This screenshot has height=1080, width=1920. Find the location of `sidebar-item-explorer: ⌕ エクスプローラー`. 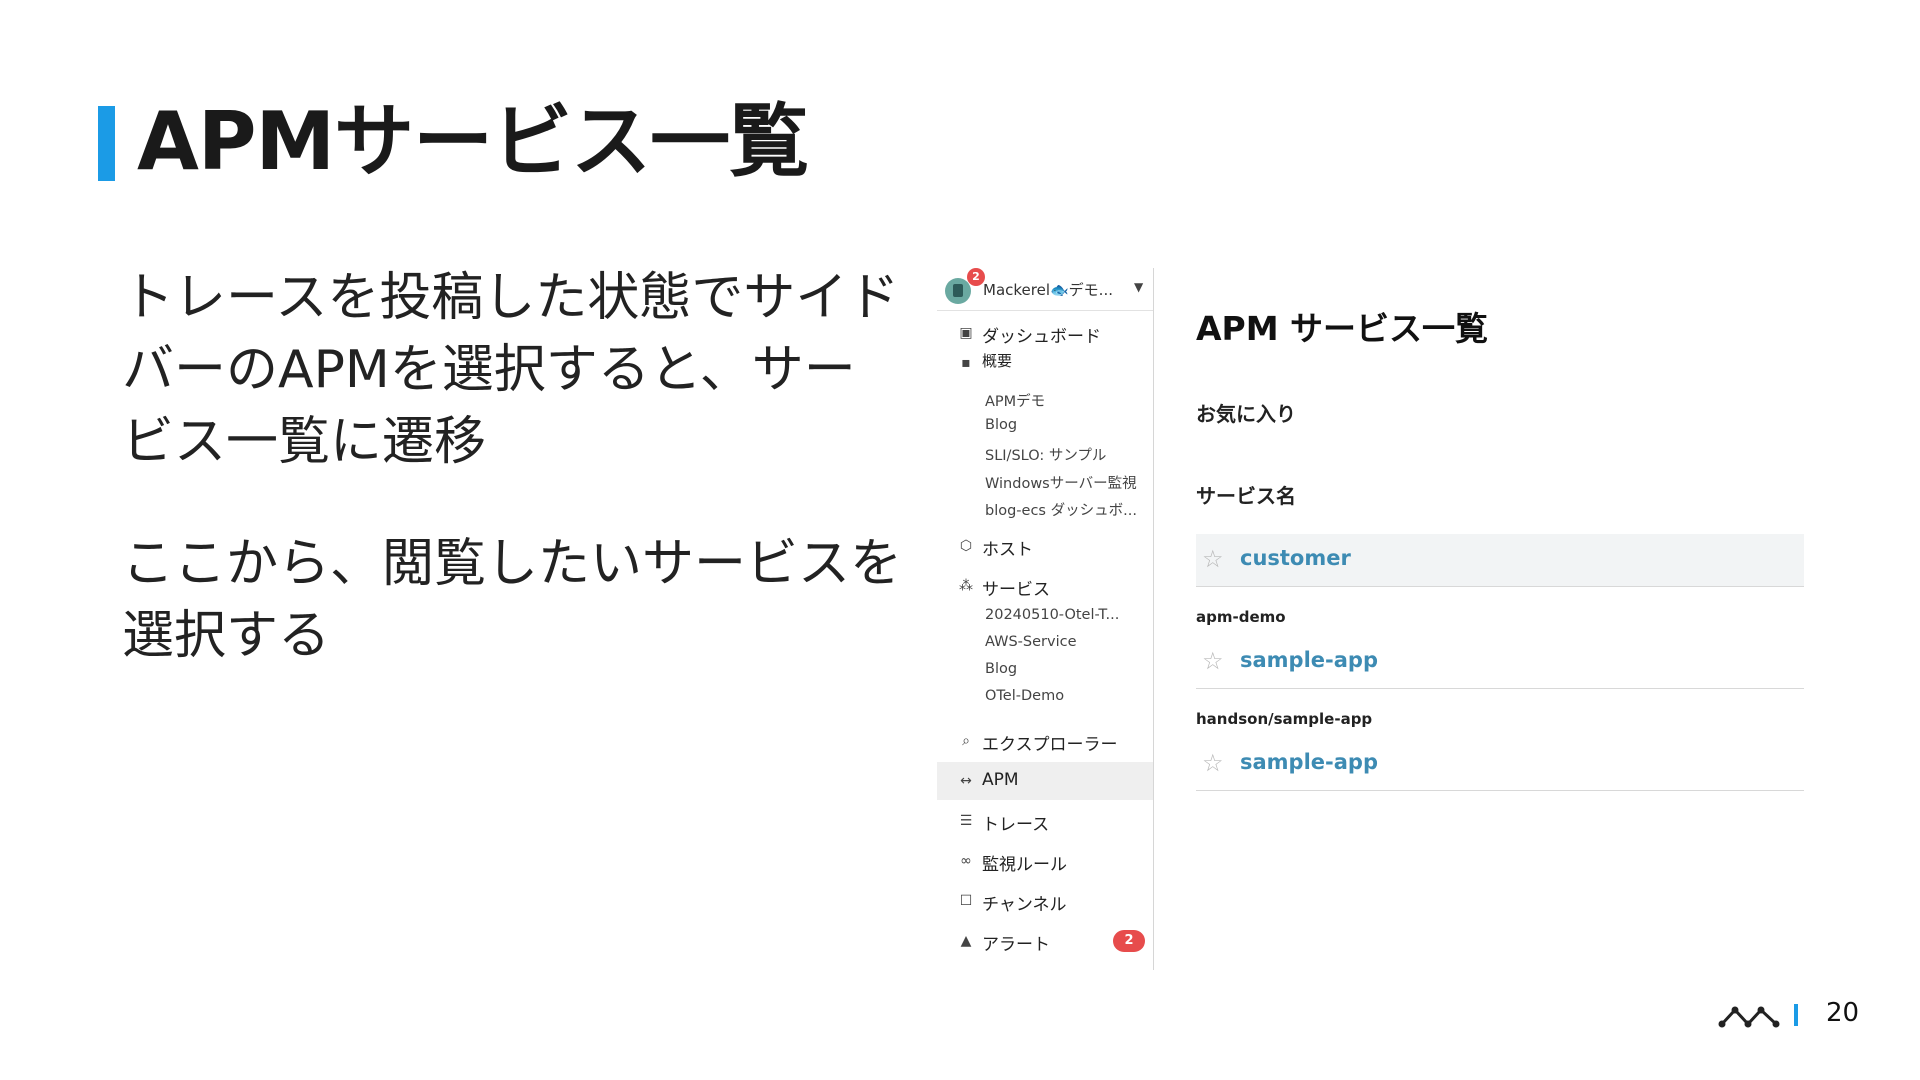

sidebar-item-explorer: ⌕ エクスプローラー is located at coordinates (1045, 741).